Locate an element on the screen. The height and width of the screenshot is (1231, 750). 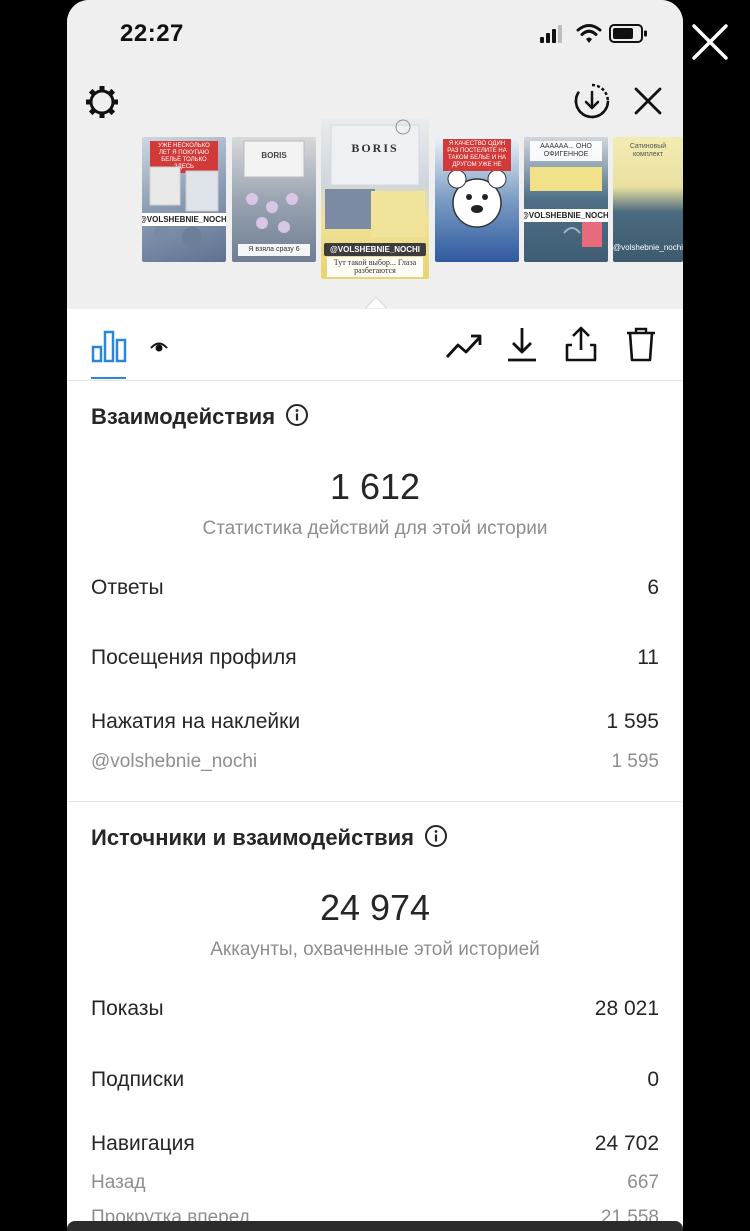
discovery-title: Источники и взаимодействия is located at coordinates (252, 837).